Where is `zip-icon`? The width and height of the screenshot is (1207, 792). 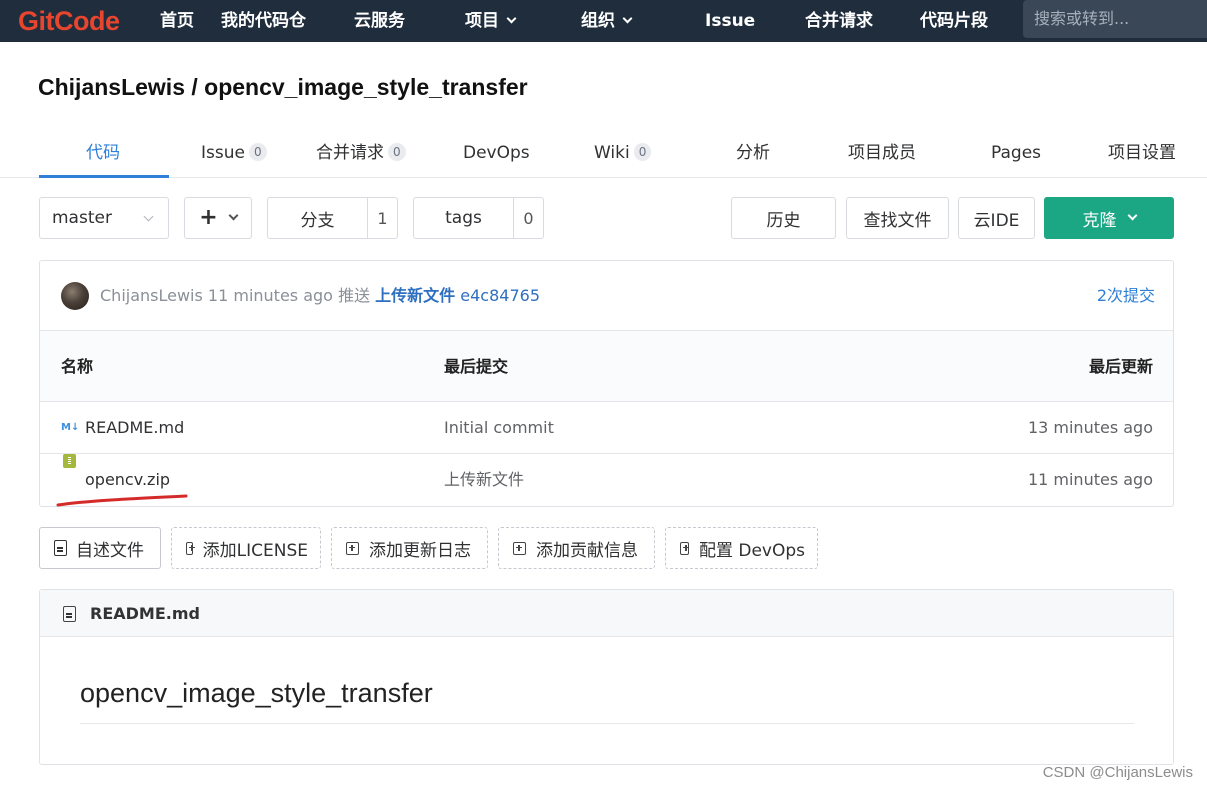 zip-icon is located at coordinates (69, 461).